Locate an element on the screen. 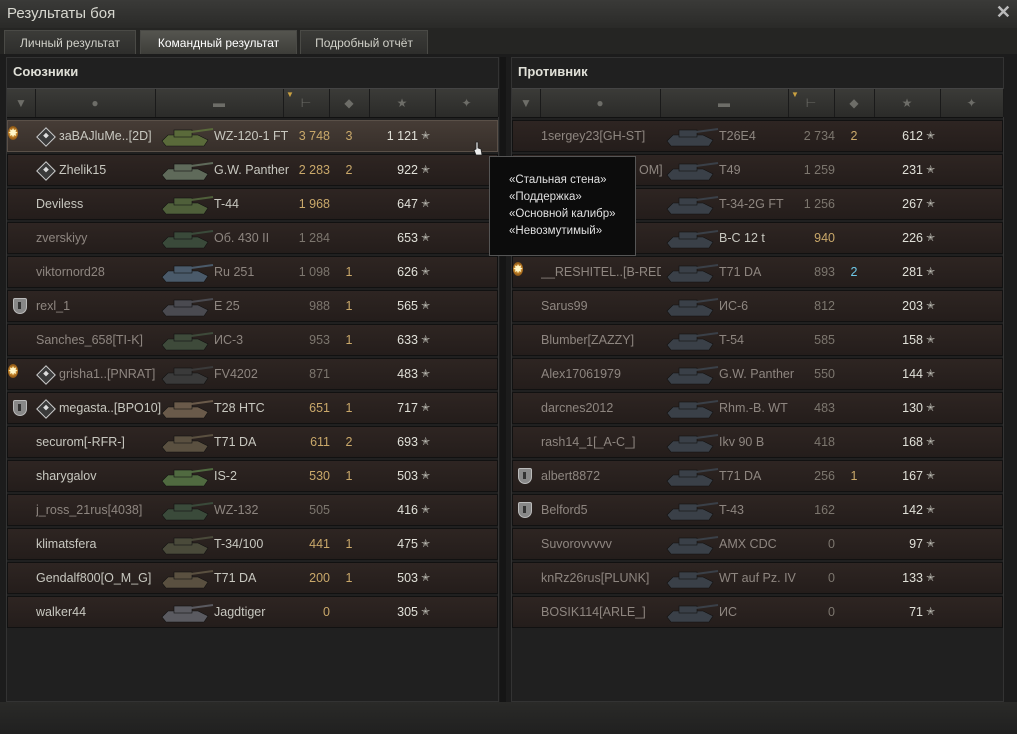 This screenshot has height=734, width=1017. close-icon: ✕ is located at coordinates (1003, 12).